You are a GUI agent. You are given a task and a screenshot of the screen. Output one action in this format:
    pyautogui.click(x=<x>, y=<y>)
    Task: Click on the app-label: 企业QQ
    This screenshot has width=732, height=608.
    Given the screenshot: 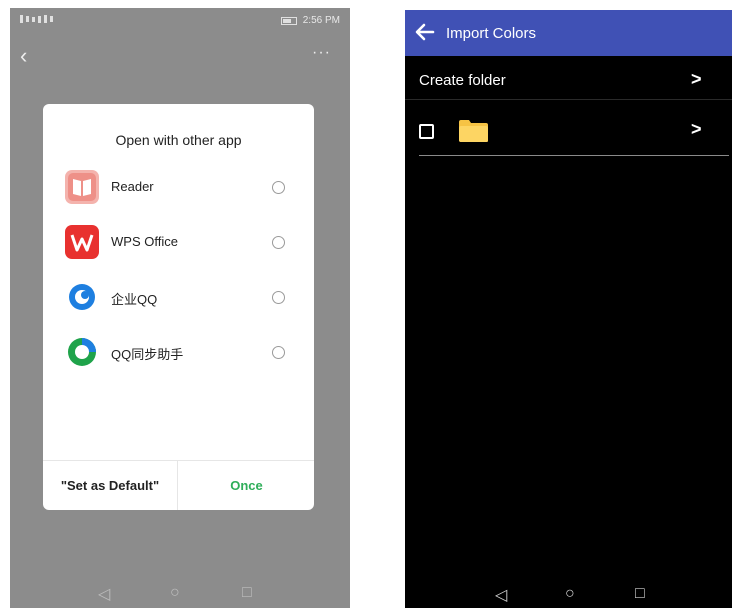 What is the action you would take?
    pyautogui.click(x=134, y=299)
    